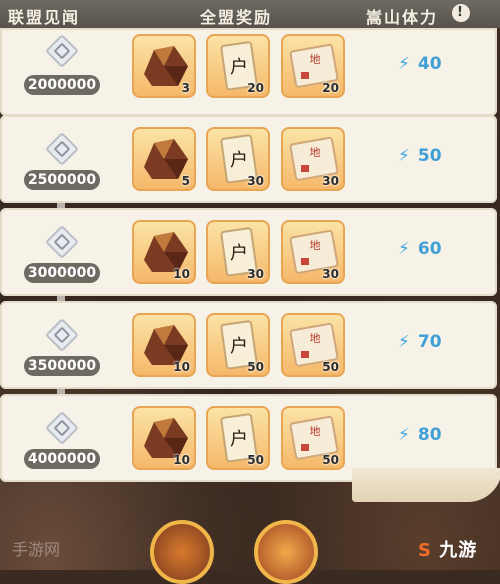 This screenshot has height=584, width=500. Describe the element at coordinates (236, 17) in the screenshot. I see `column-header-alliance-reward: 全盟奖励` at that location.